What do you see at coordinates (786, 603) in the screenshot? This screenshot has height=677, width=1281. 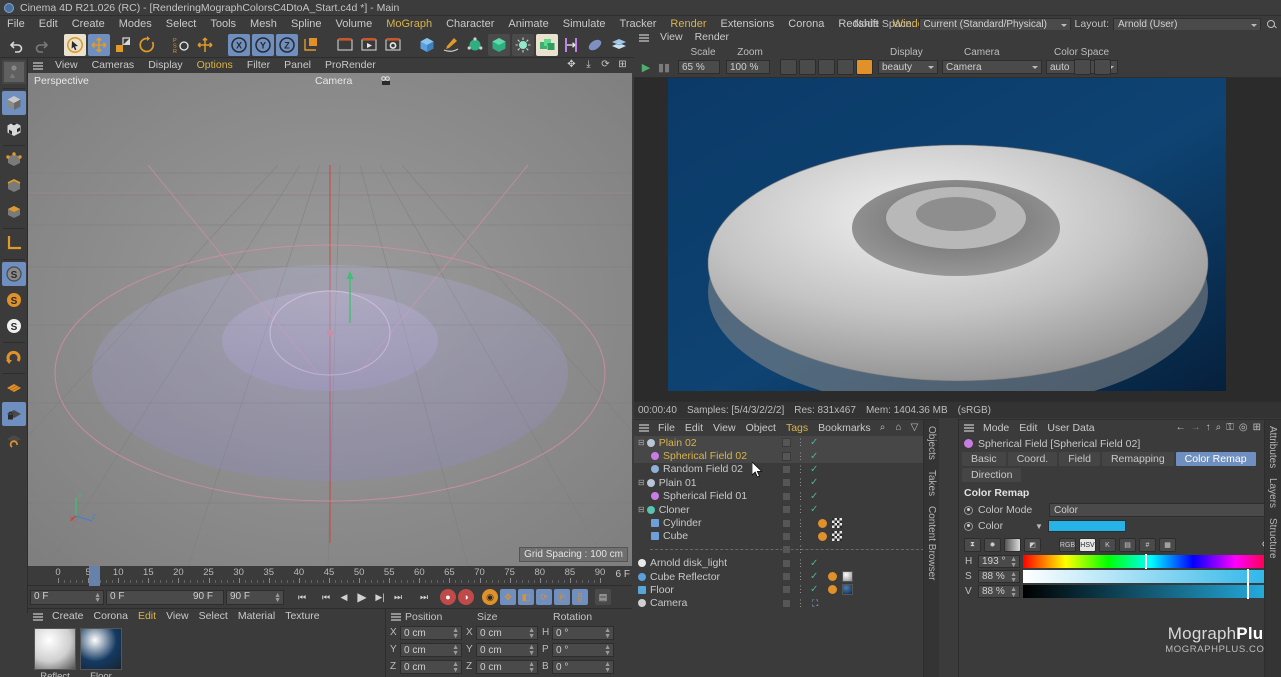 I see `object-row: Camera ⋮ ⛶` at bounding box center [786, 603].